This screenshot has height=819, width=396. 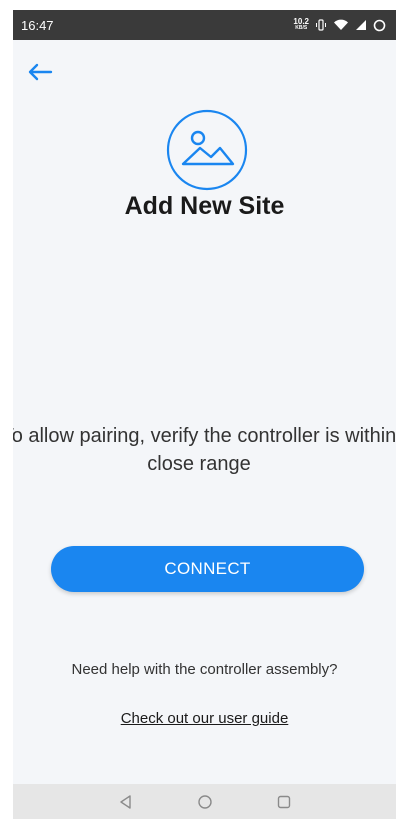 I want to click on wifi-icon, so click(x=341, y=25).